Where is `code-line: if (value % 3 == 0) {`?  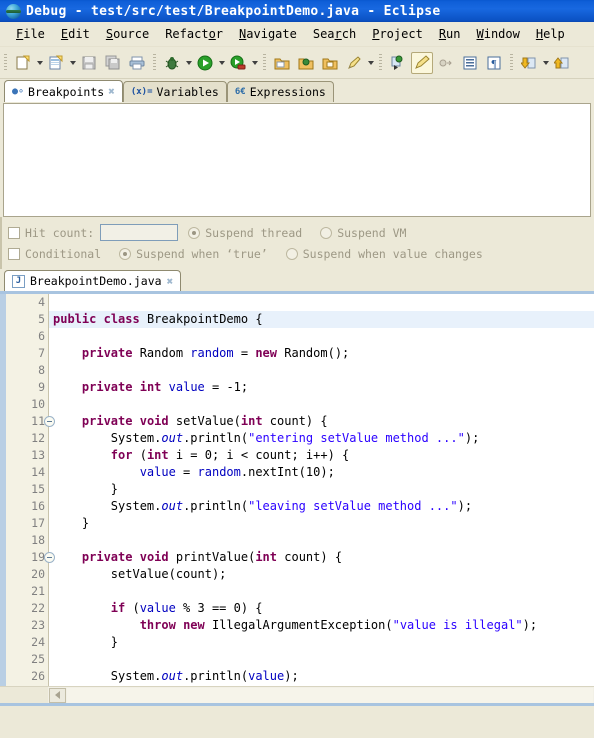
code-line: if (value % 3 == 0) { is located at coordinates (321, 608).